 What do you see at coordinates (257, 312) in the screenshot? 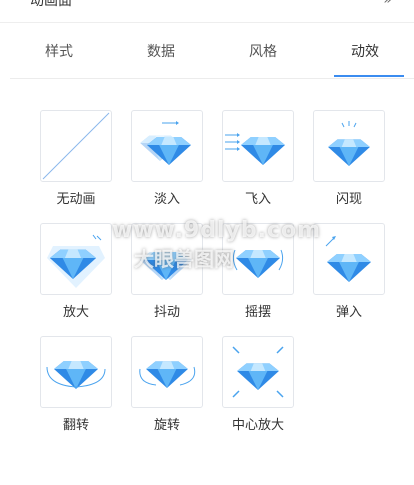
I see `effect-label: 摇摆` at bounding box center [257, 312].